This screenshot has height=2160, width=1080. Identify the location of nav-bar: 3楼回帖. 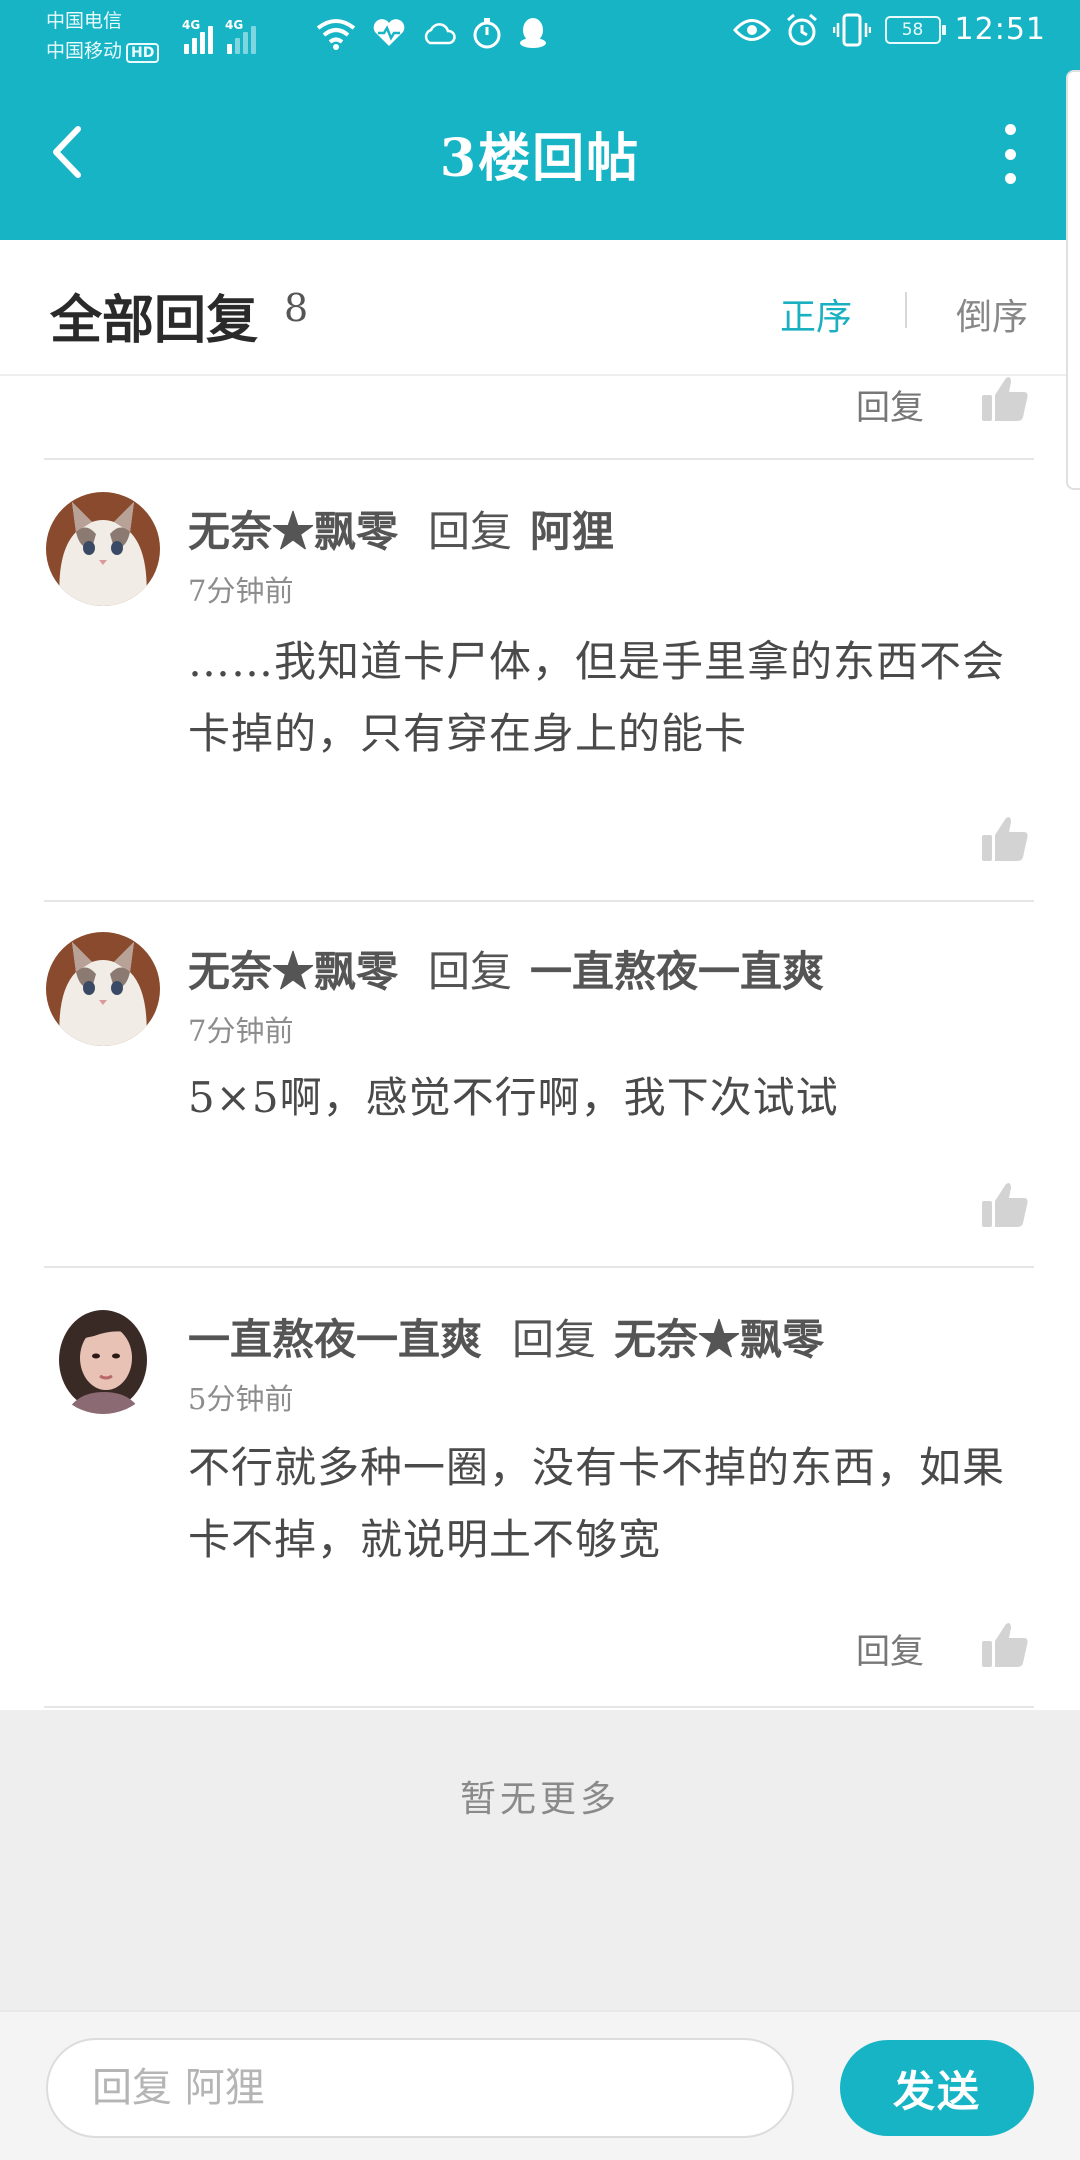
(540, 156).